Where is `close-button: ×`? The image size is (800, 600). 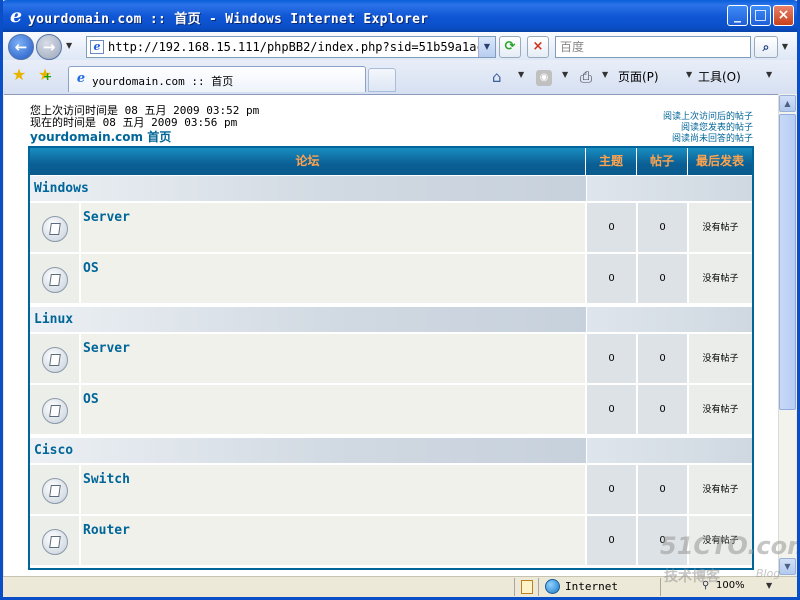 close-button: × is located at coordinates (783, 15).